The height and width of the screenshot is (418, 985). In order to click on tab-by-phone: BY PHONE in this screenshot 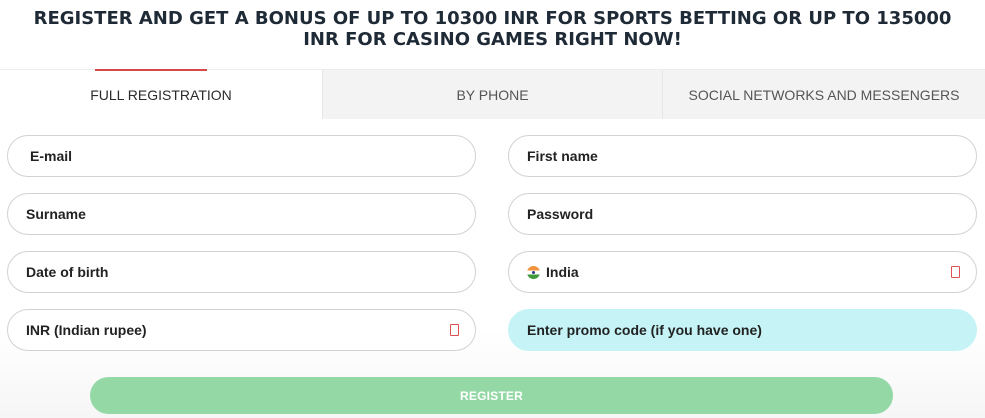, I will do `click(492, 95)`.